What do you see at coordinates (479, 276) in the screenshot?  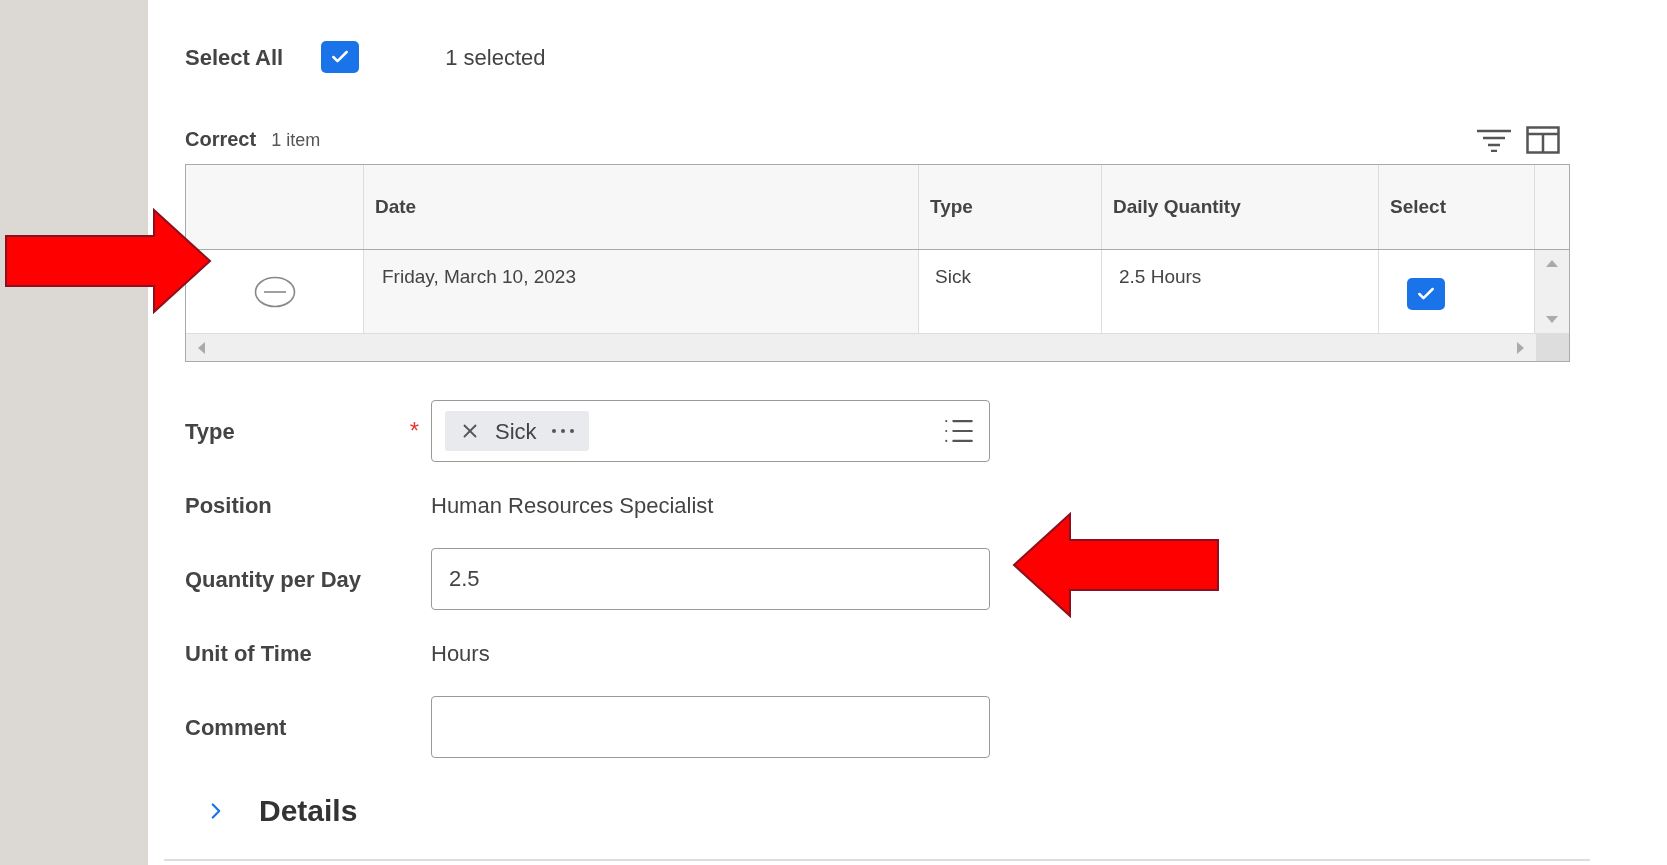 I see `table-cell: Friday, March 10, 2023` at bounding box center [479, 276].